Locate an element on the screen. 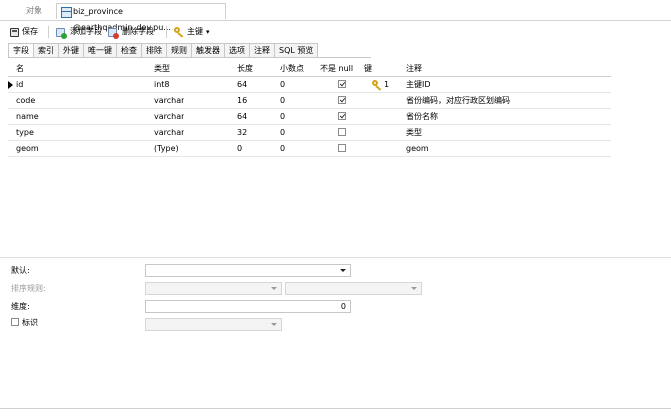 The width and height of the screenshot is (671, 416). save-icon is located at coordinates (14, 32).